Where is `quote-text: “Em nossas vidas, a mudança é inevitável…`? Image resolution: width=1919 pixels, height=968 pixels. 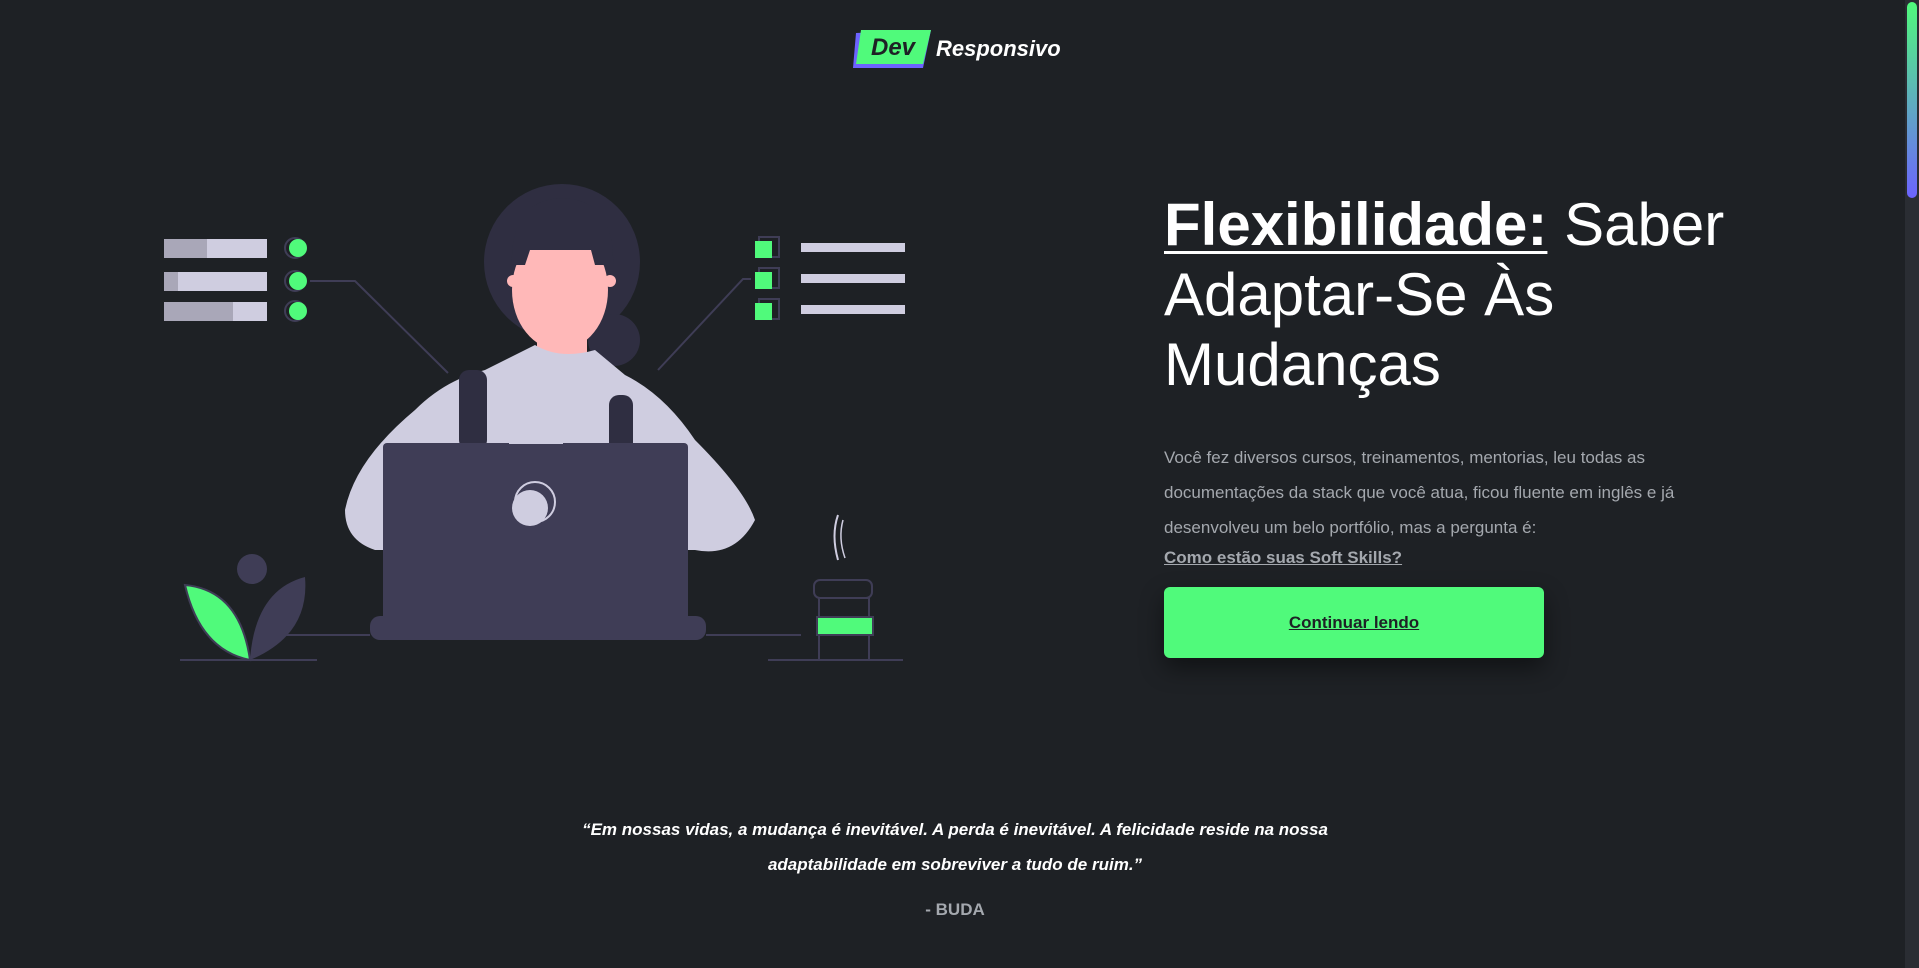 quote-text: “Em nossas vidas, a mudança é inevitável… is located at coordinates (955, 847).